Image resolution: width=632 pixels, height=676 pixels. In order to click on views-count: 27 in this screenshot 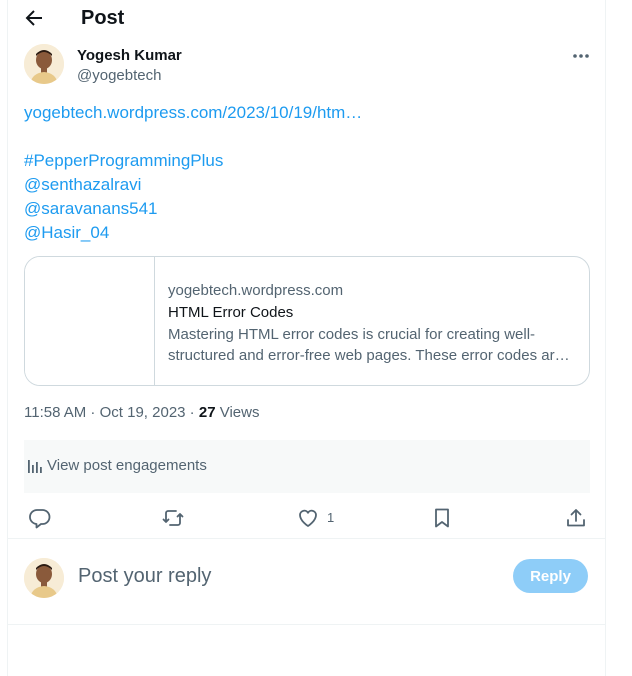, I will do `click(207, 412)`.